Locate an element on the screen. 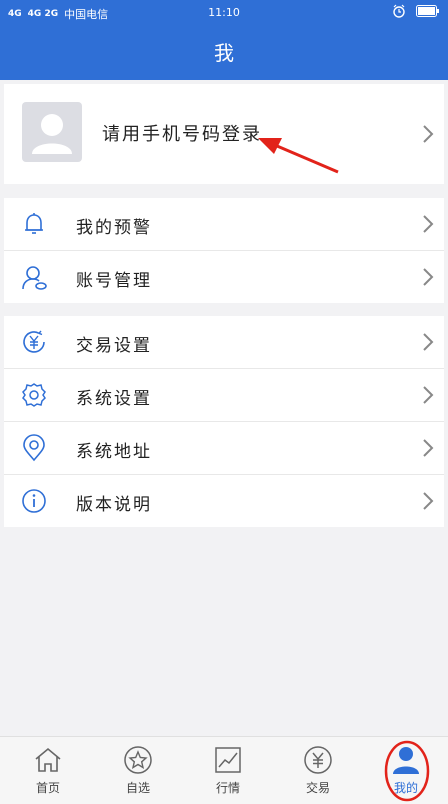 The height and width of the screenshot is (804, 448). status-time: 11:10 is located at coordinates (224, 12).